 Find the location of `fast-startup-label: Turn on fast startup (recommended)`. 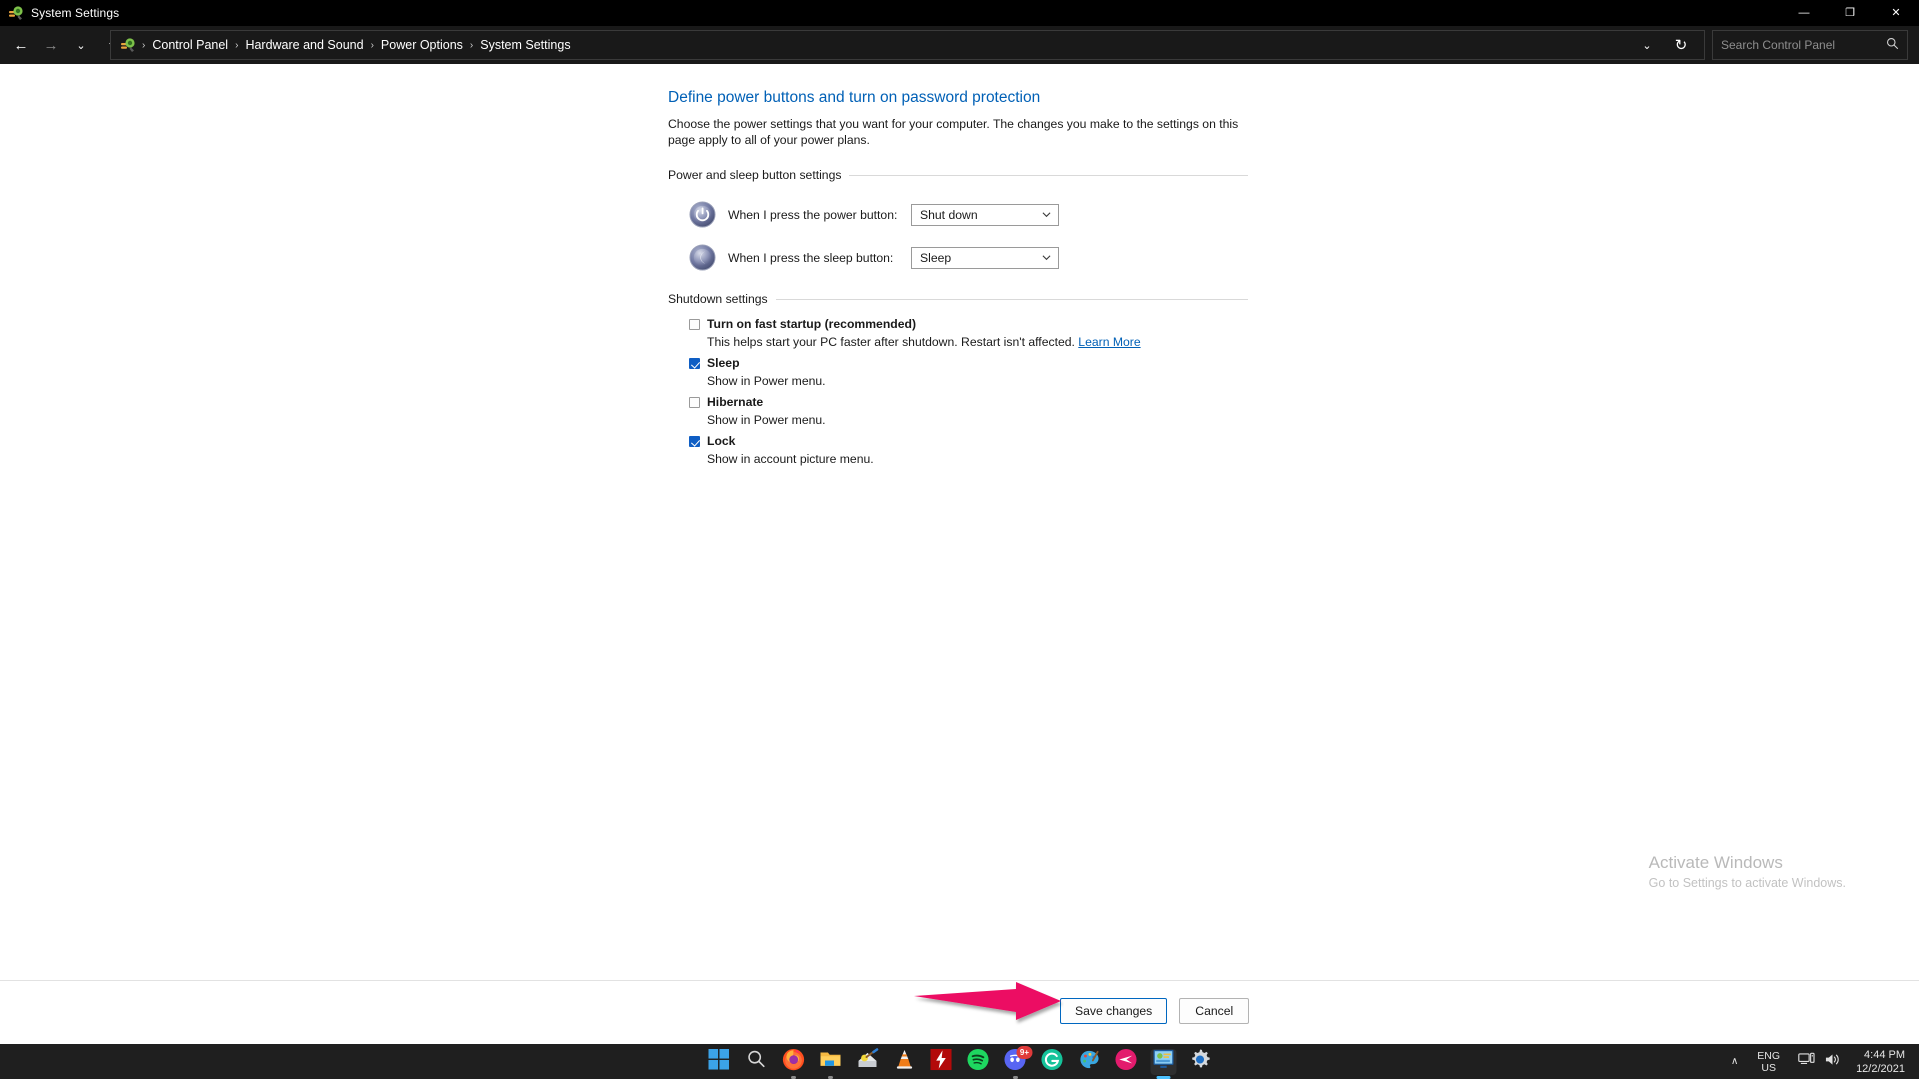

fast-startup-label: Turn on fast startup (recommended) is located at coordinates (812, 324).